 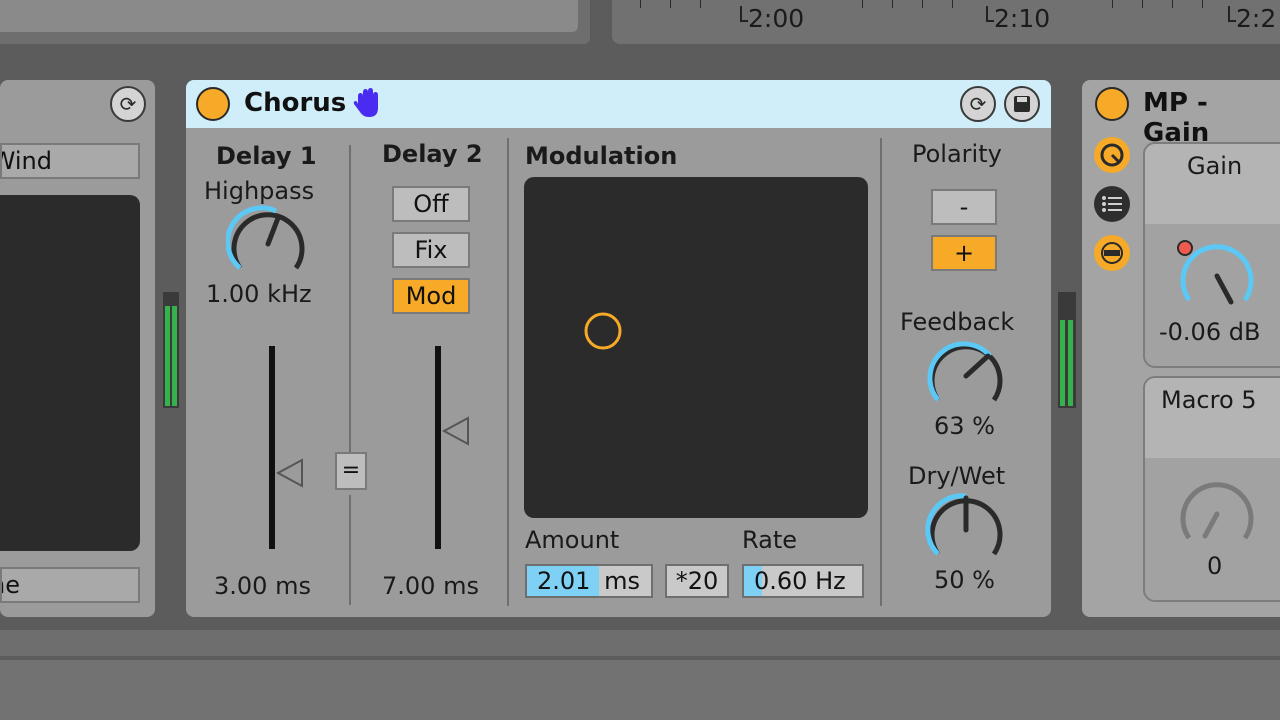 I want to click on modulation-heading: Modulation, so click(x=601, y=156).